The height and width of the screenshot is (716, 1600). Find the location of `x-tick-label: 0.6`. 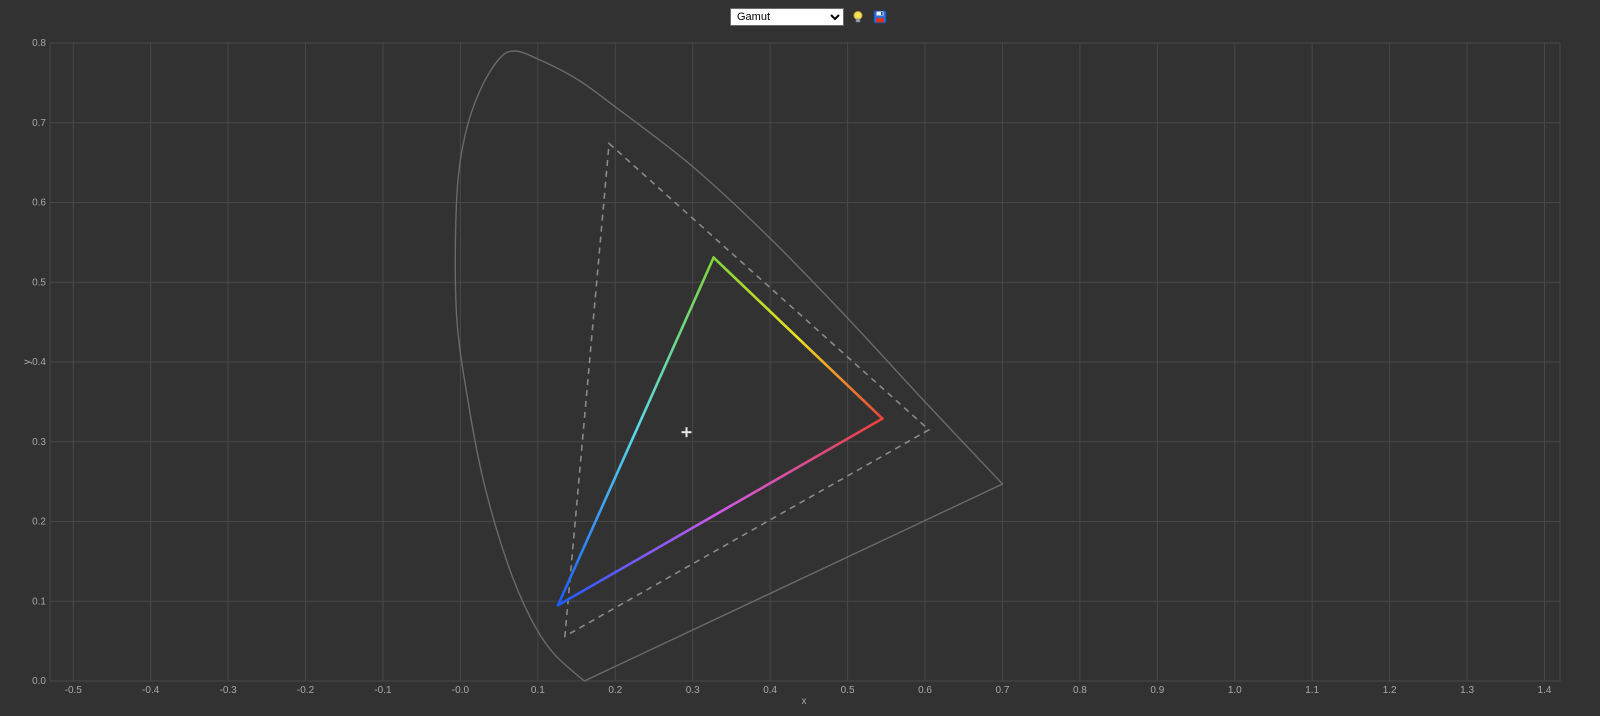

x-tick-label: 0.6 is located at coordinates (925, 690).